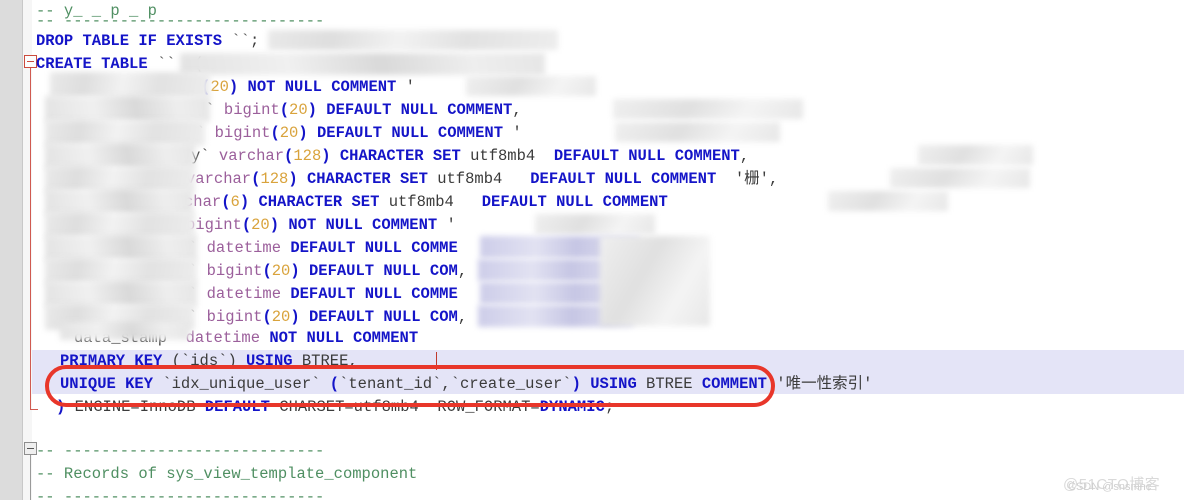  What do you see at coordinates (111, 361) in the screenshot?
I see `code-token-kw: PRIMARY KEY` at bounding box center [111, 361].